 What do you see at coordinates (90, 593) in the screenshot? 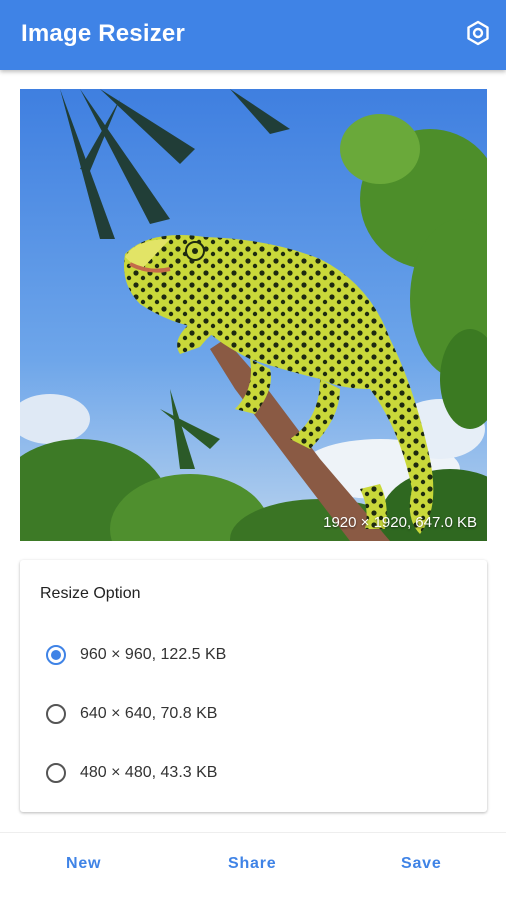
I see `resize-option-title: Resize Option` at bounding box center [90, 593].